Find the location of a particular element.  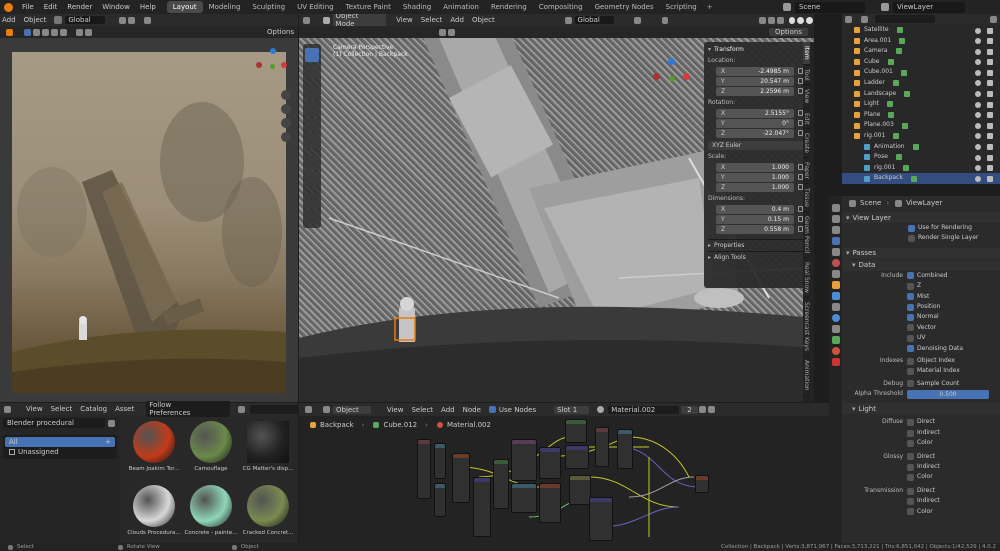

unlink-icon is located at coordinates (711, 409).